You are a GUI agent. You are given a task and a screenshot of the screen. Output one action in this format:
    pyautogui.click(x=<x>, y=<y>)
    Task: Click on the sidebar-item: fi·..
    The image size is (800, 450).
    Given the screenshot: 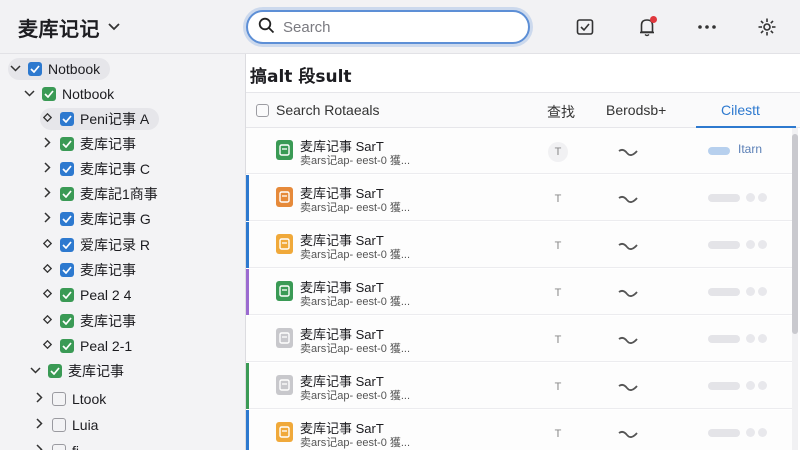 What is the action you would take?
    pyautogui.click(x=61, y=445)
    